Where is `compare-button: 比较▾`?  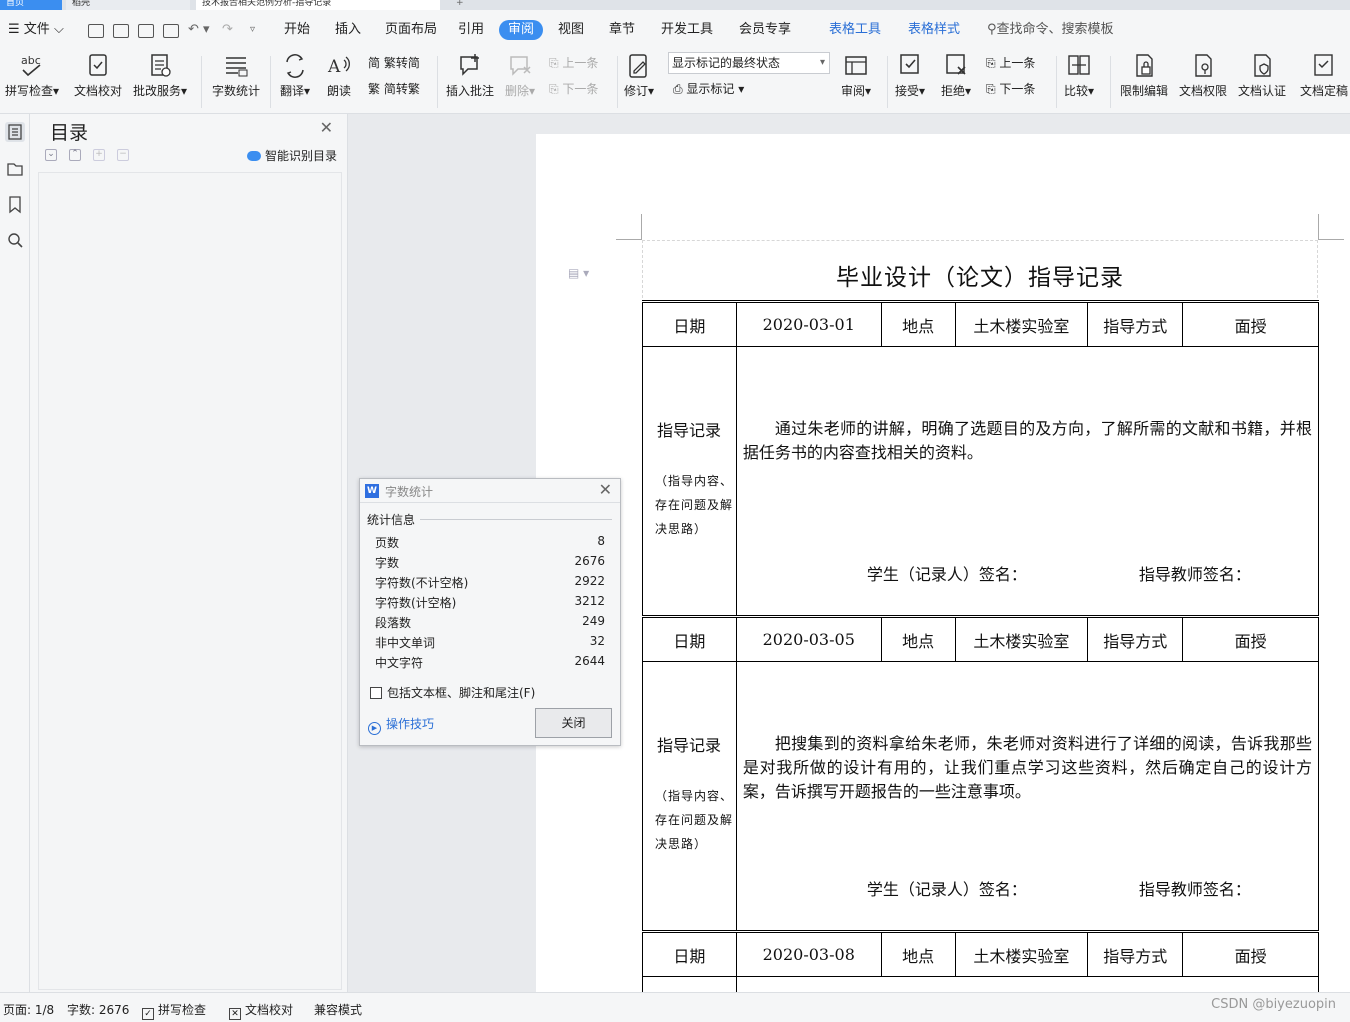 compare-button: 比较▾ is located at coordinates (1079, 75).